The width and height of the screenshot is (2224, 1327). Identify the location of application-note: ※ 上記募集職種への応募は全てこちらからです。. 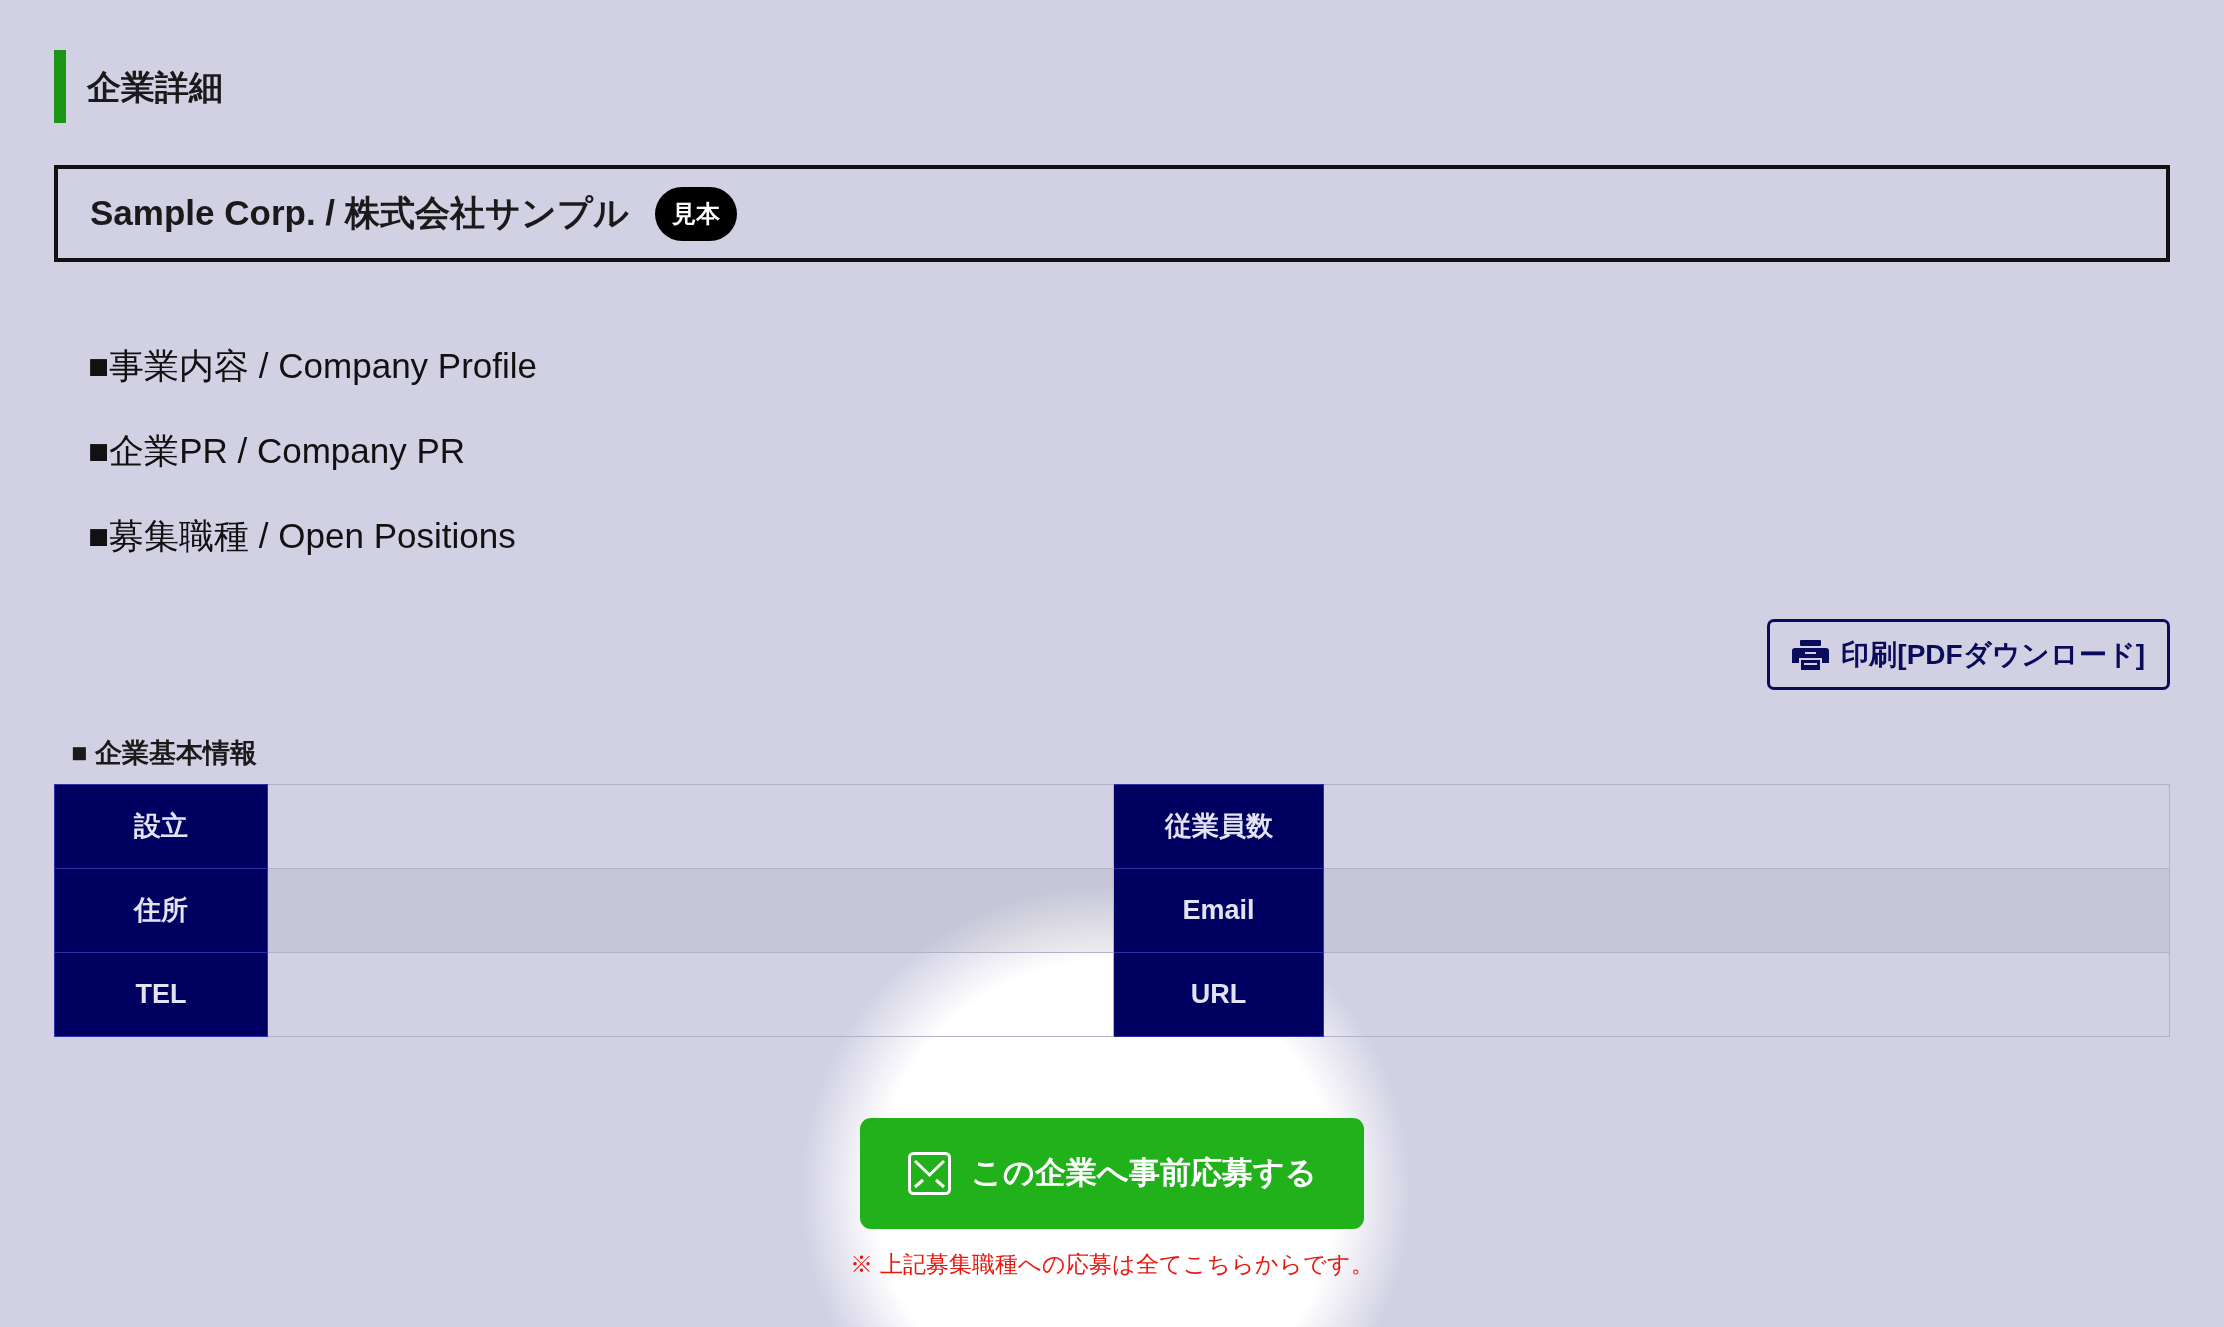
(1112, 1264).